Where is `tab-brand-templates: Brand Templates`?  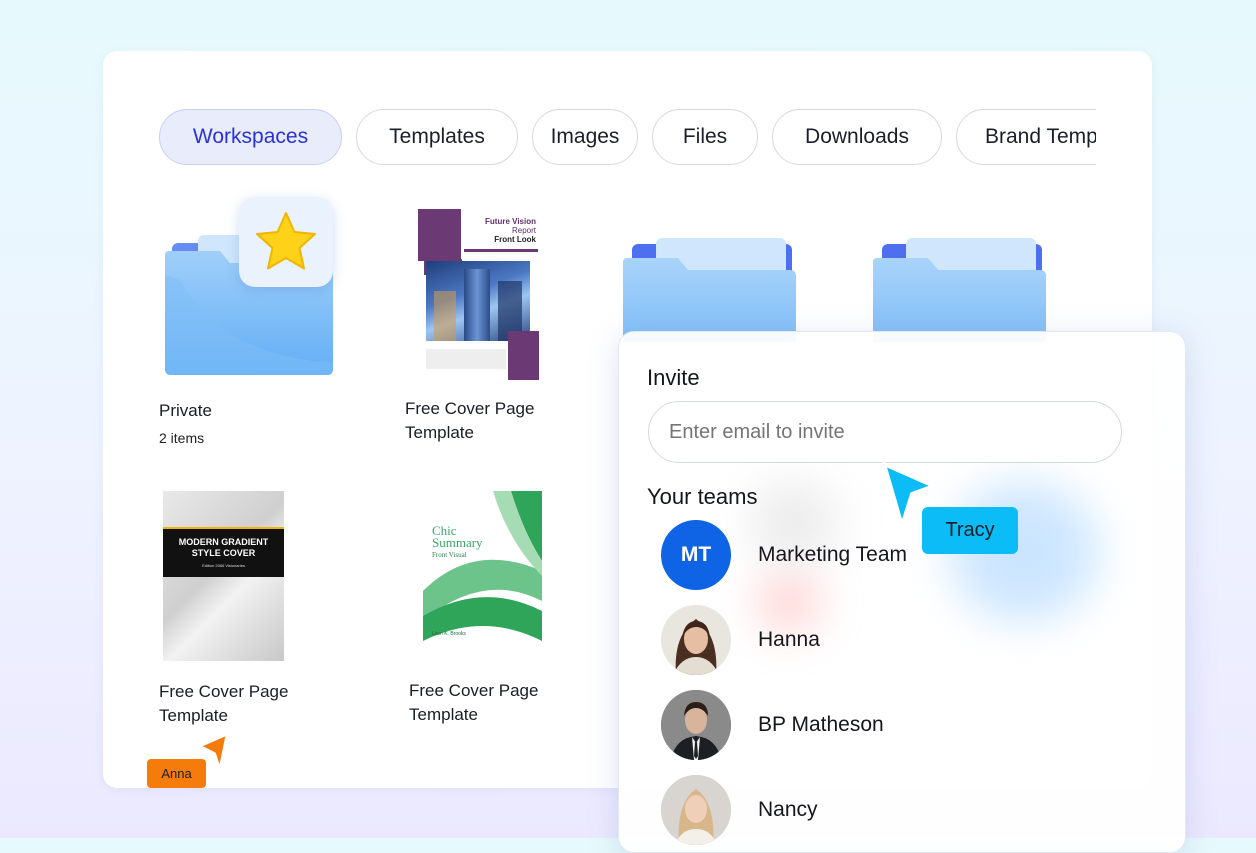 tab-brand-templates: Brand Templates is located at coordinates (1026, 137).